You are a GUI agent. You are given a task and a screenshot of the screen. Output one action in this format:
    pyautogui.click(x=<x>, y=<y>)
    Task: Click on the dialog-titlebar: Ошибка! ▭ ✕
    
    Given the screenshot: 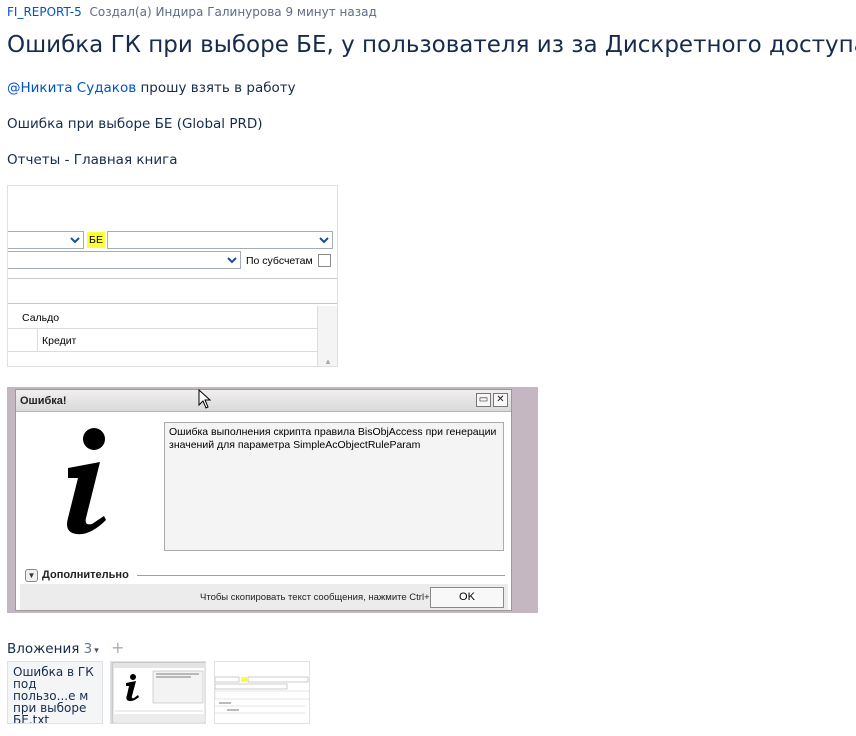 What is the action you would take?
    pyautogui.click(x=263, y=401)
    